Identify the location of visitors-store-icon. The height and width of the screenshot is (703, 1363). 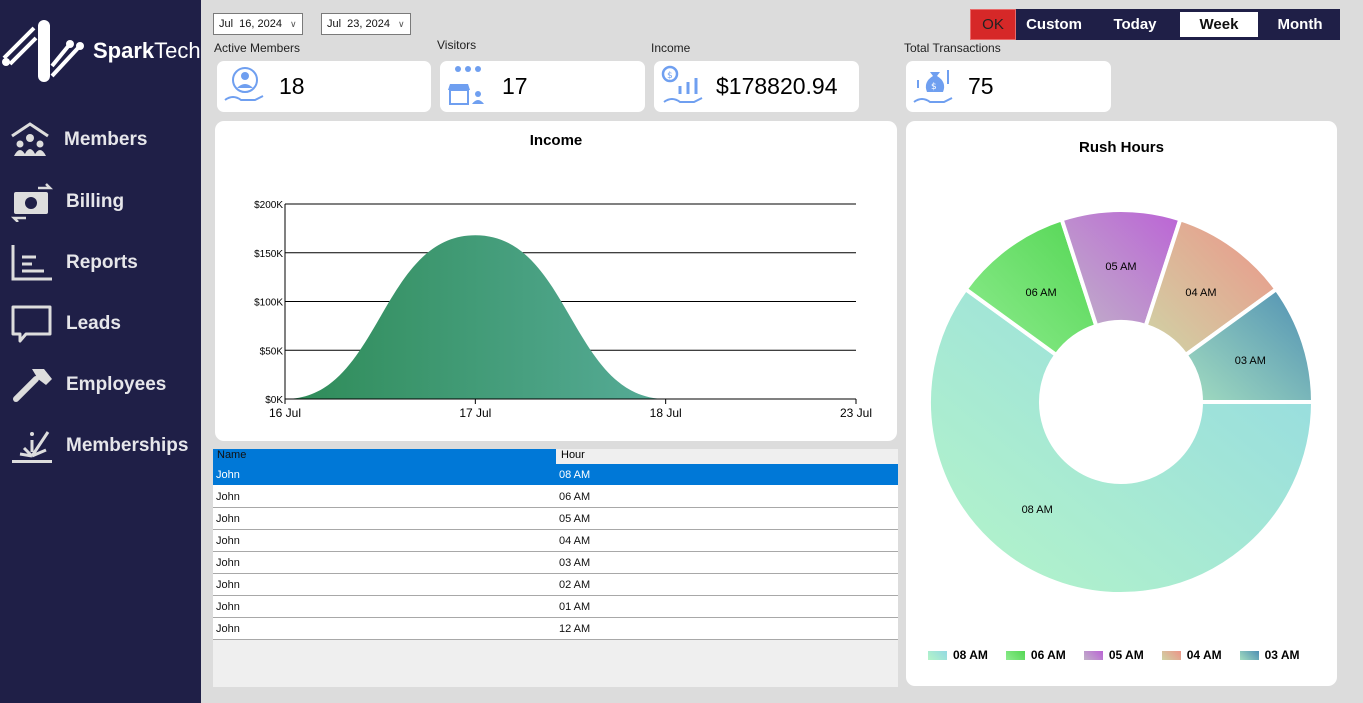
(466, 85).